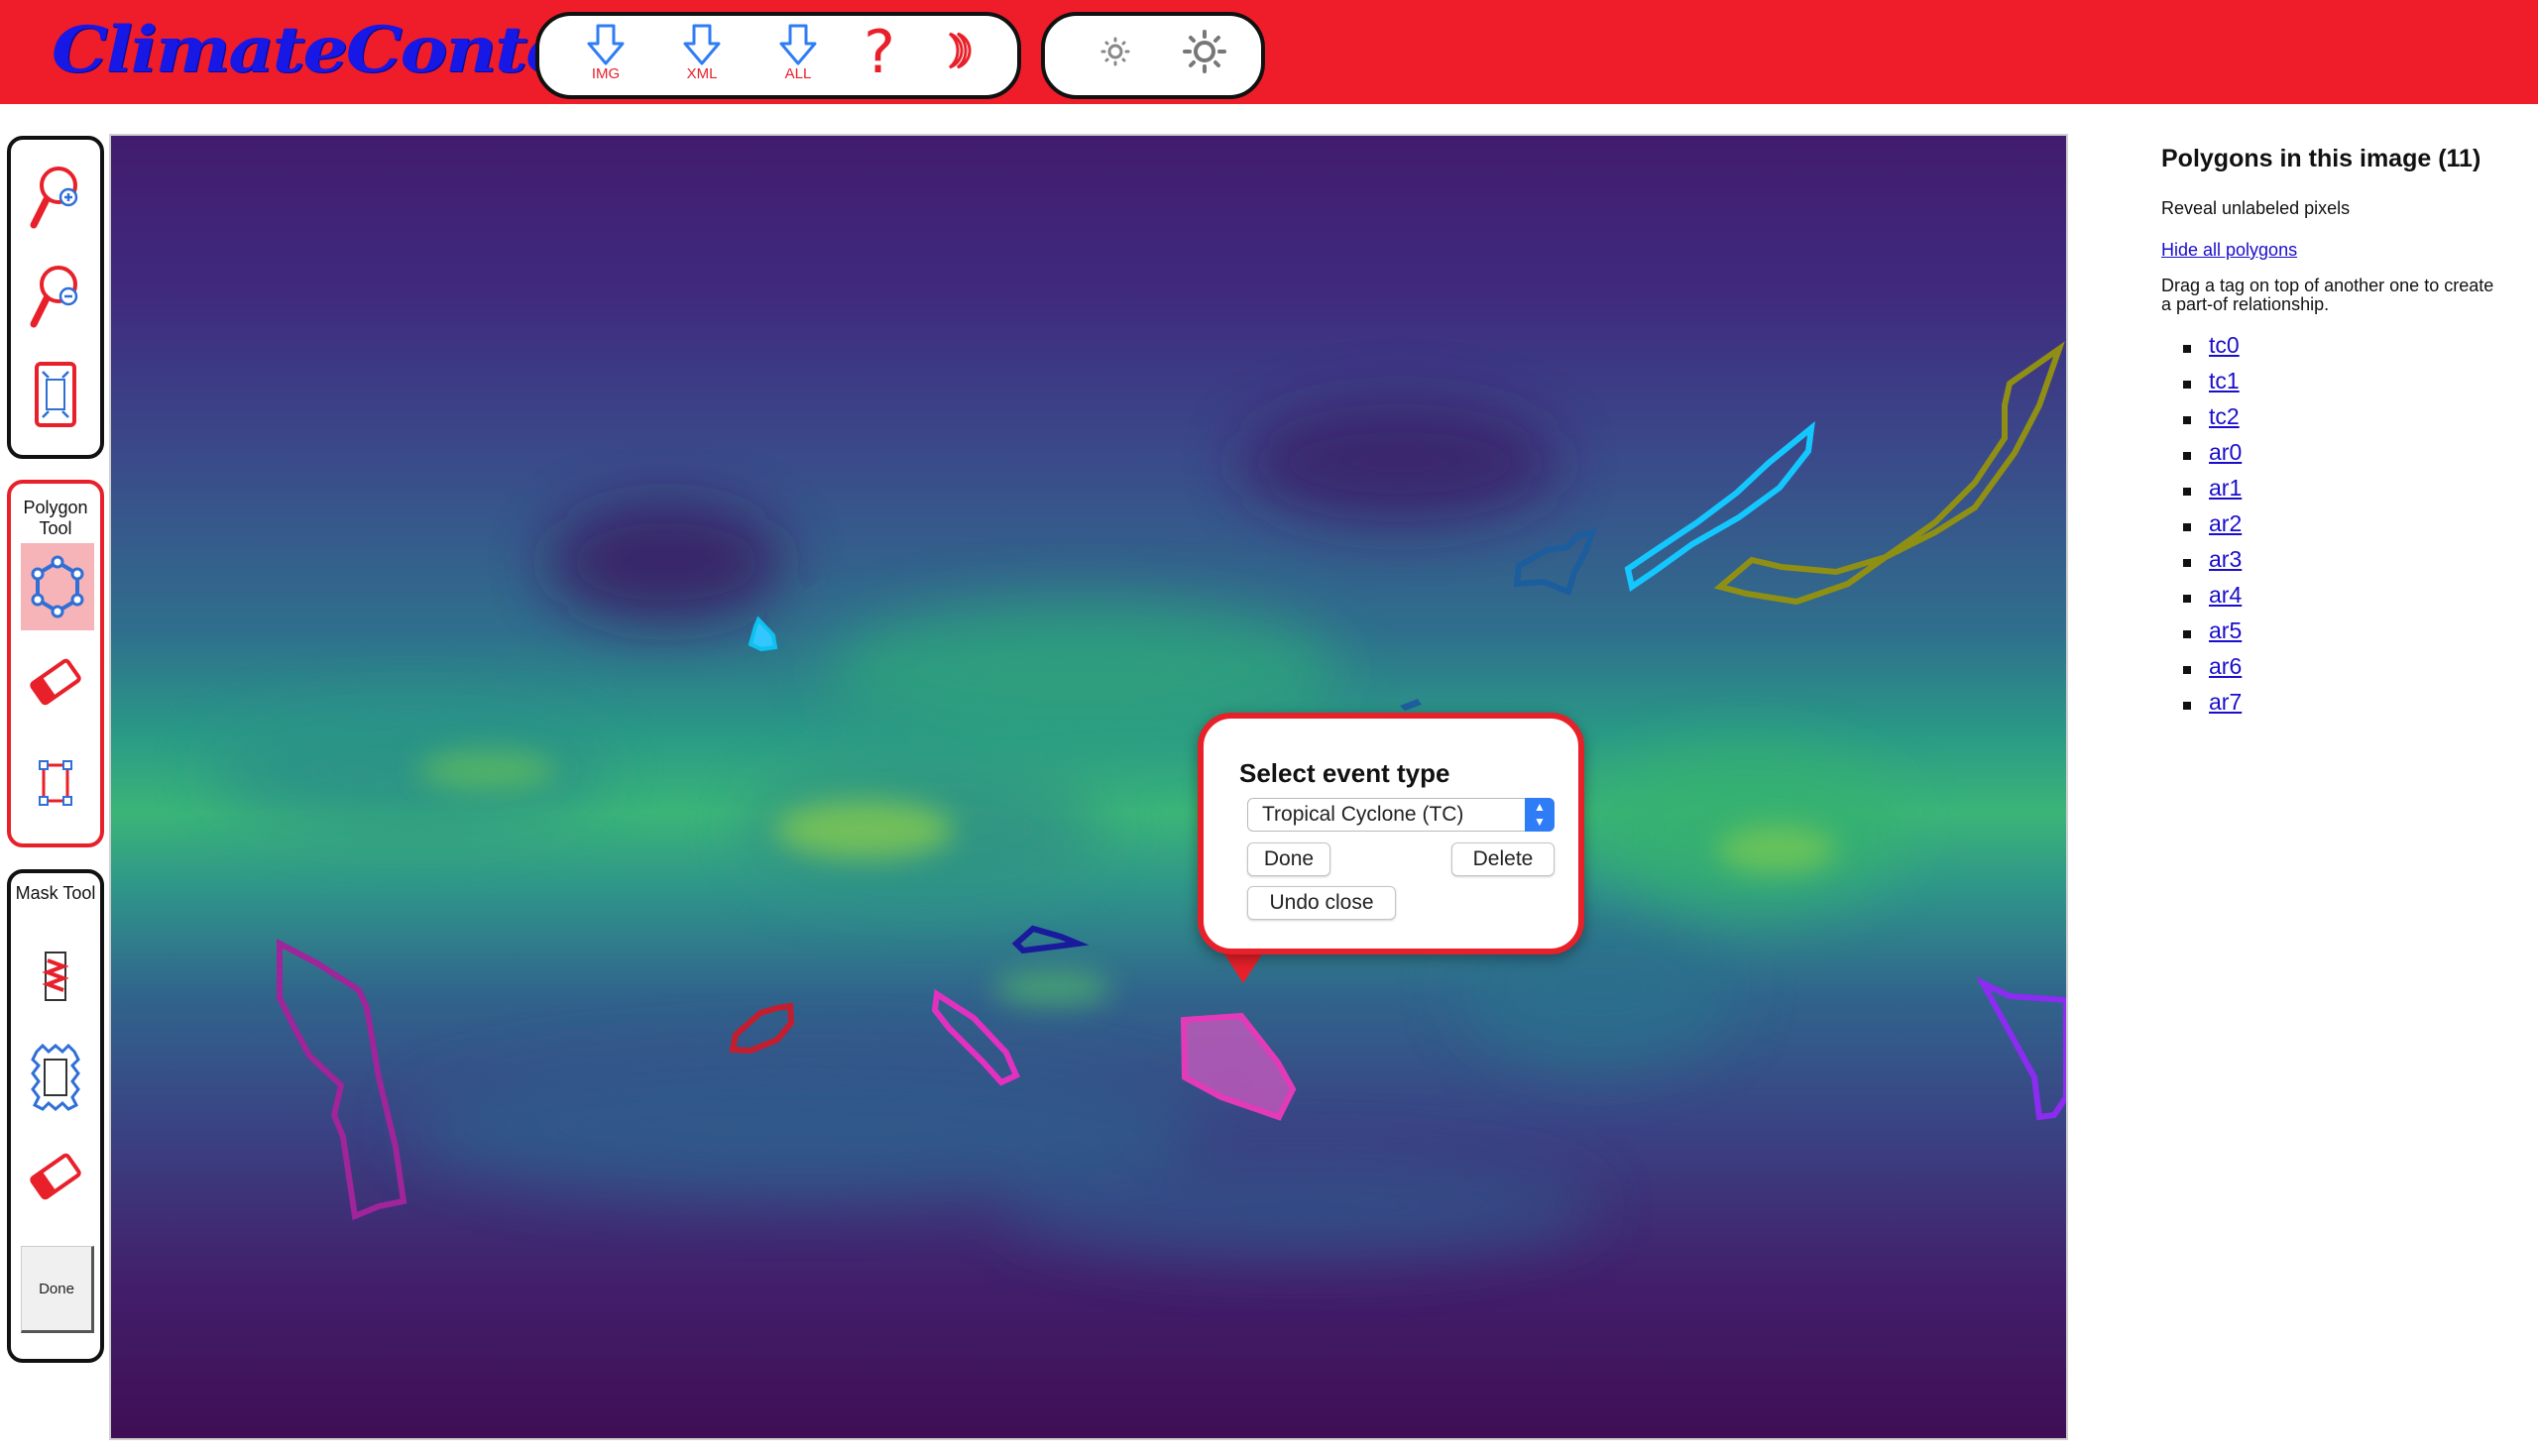 The width and height of the screenshot is (2538, 1456). I want to click on zoom-in-icon, so click(54, 198).